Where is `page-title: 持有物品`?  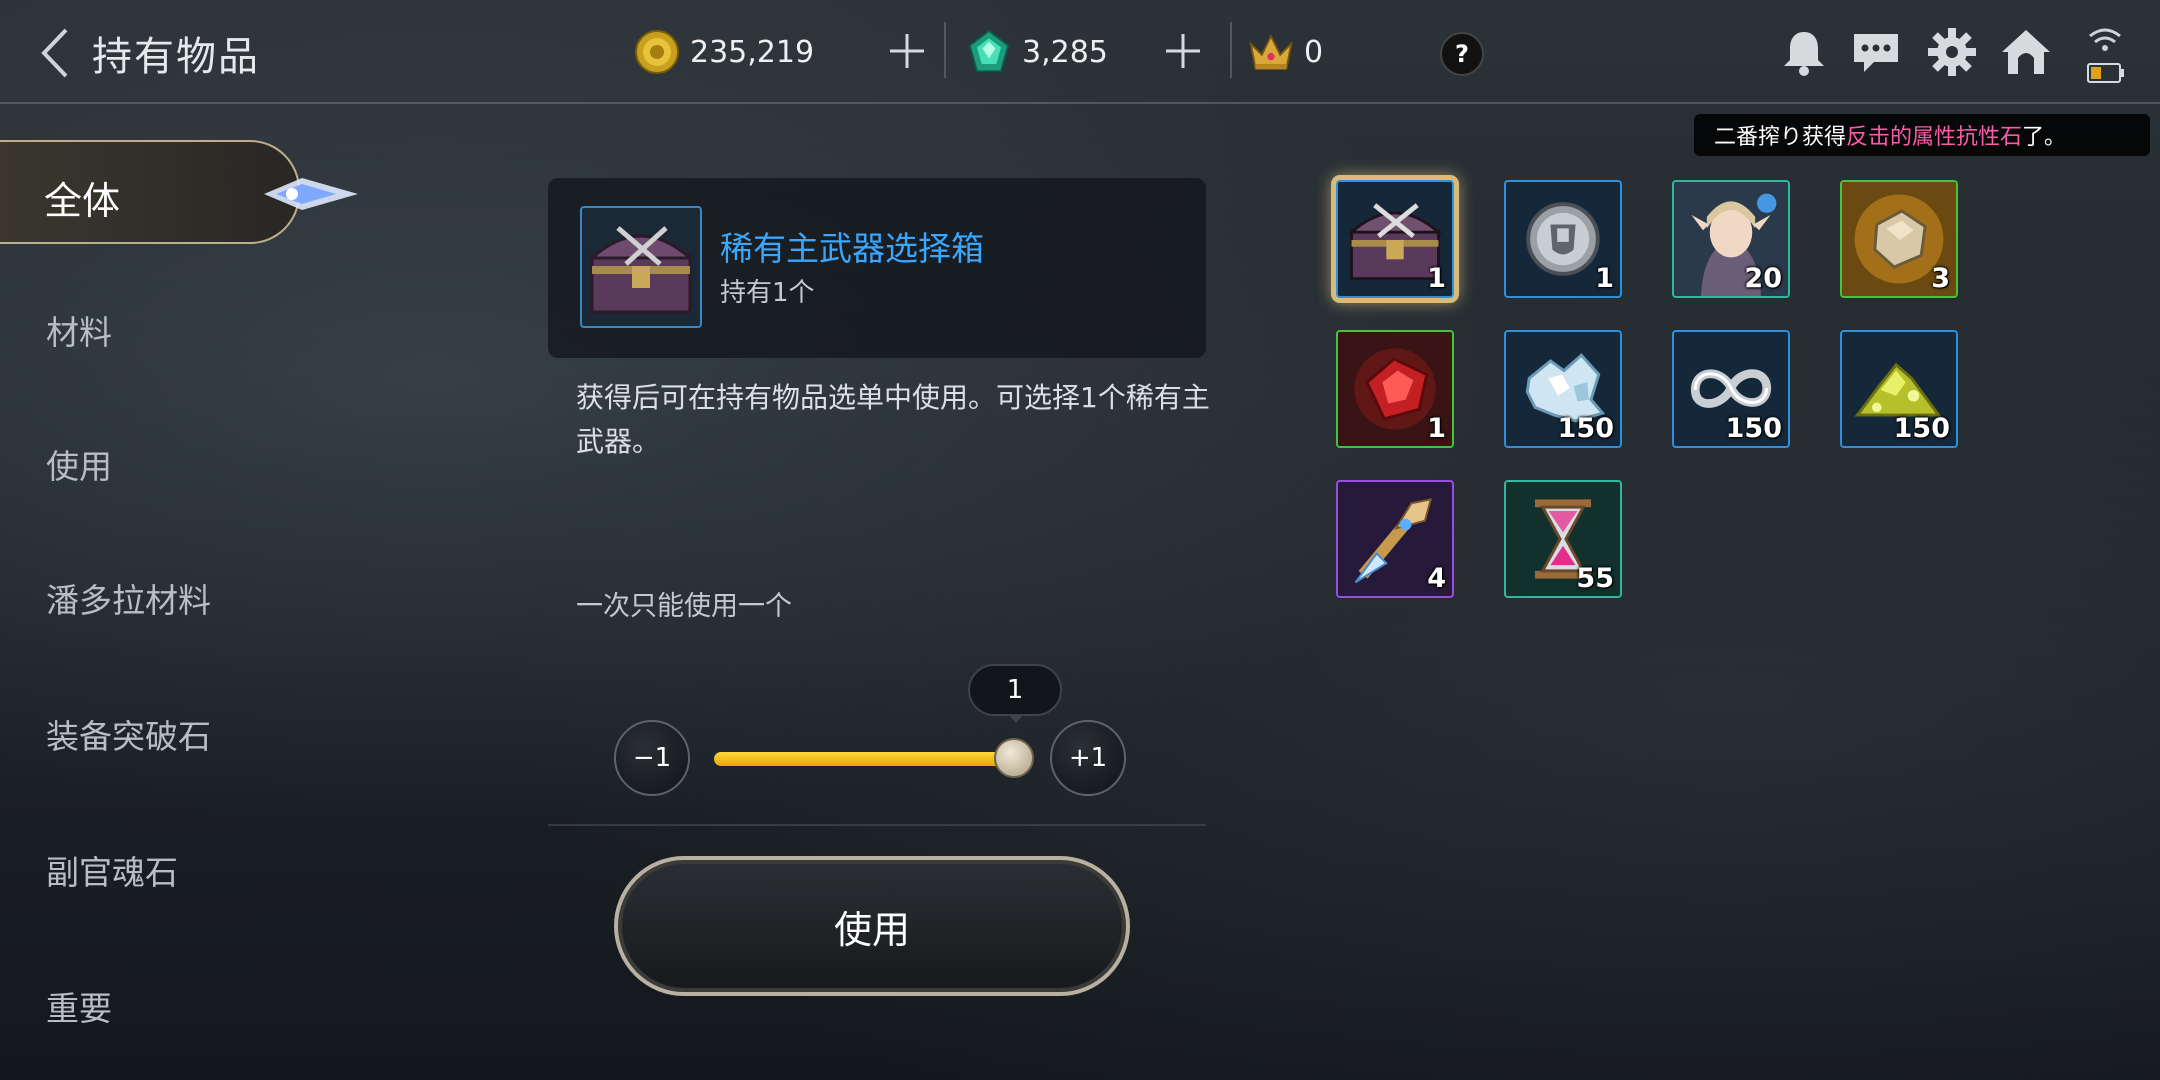
page-title: 持有物品 is located at coordinates (176, 57).